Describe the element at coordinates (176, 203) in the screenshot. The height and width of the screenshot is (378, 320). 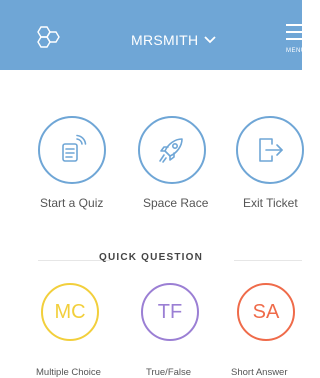
I see `space-race-label: Space Race` at that location.